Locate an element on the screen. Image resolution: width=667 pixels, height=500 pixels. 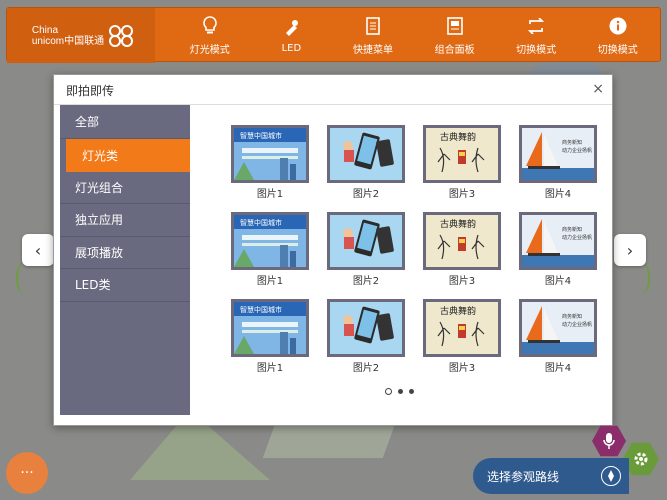
info-icon is located at coordinates (618, 26).